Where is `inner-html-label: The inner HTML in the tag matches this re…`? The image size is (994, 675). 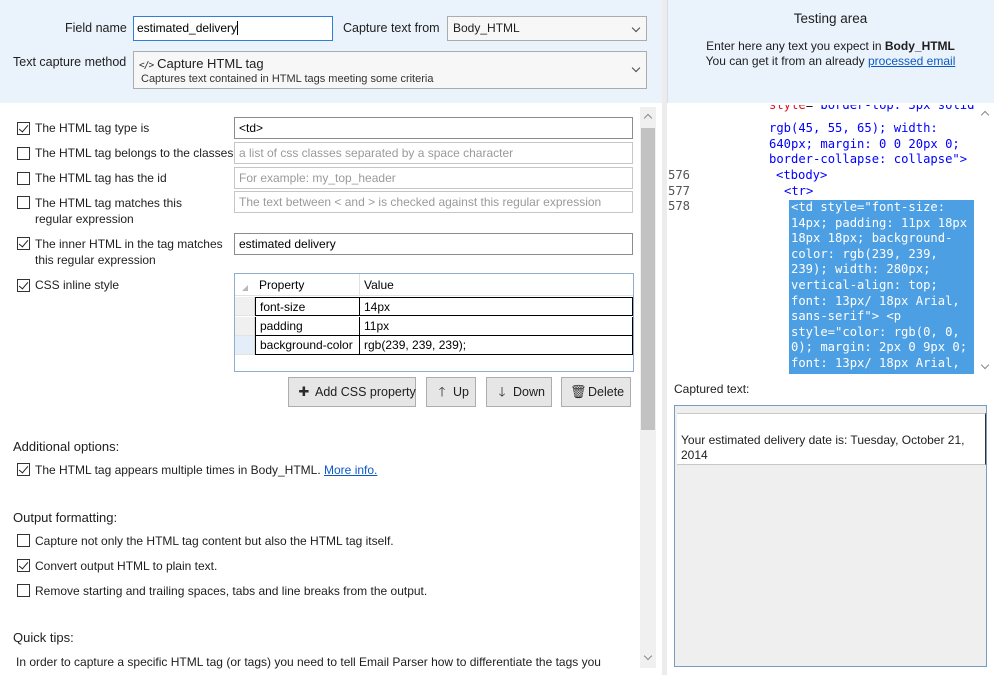 inner-html-label: The inner HTML in the tag matches this re… is located at coordinates (129, 252).